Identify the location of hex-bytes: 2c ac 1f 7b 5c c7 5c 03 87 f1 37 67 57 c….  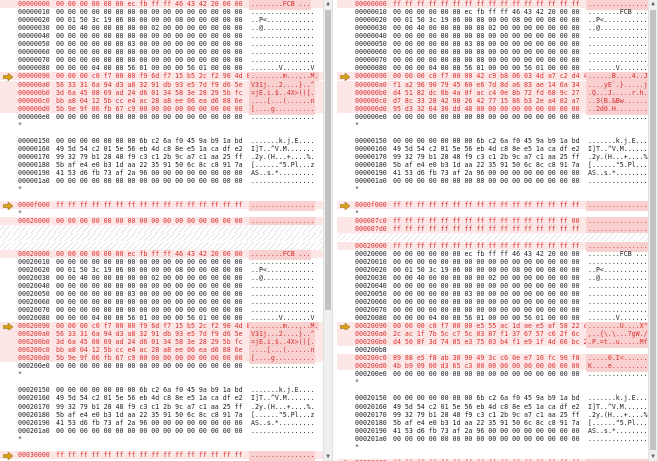
(486, 334).